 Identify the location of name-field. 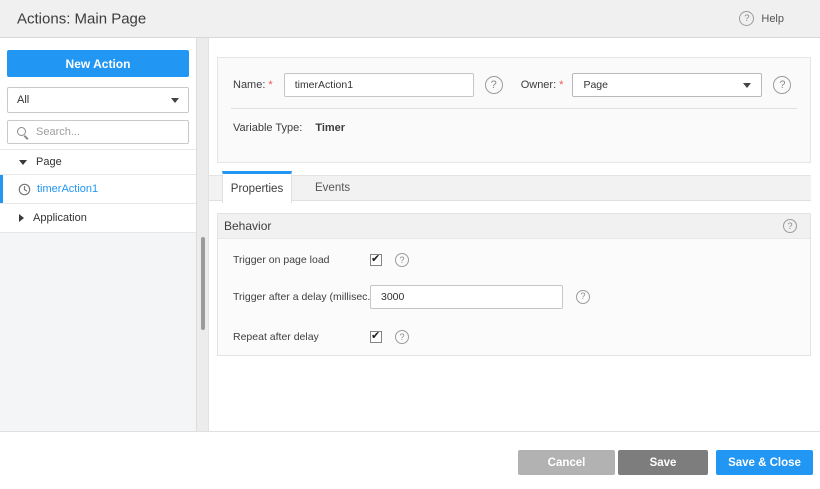
(378, 85).